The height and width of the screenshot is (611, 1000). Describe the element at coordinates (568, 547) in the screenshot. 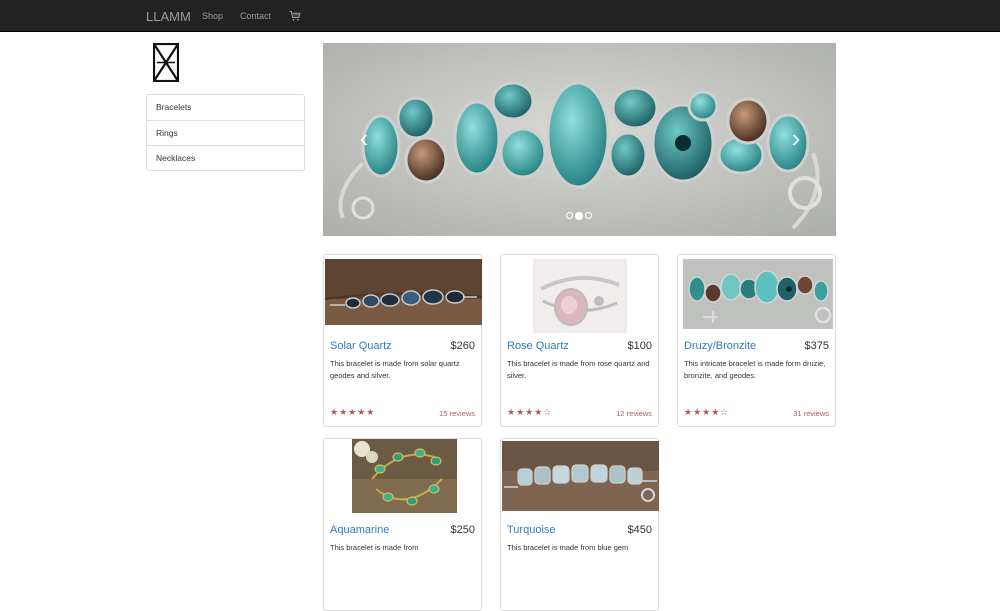

I see `product-description: This bracelet is made from blue gem` at that location.